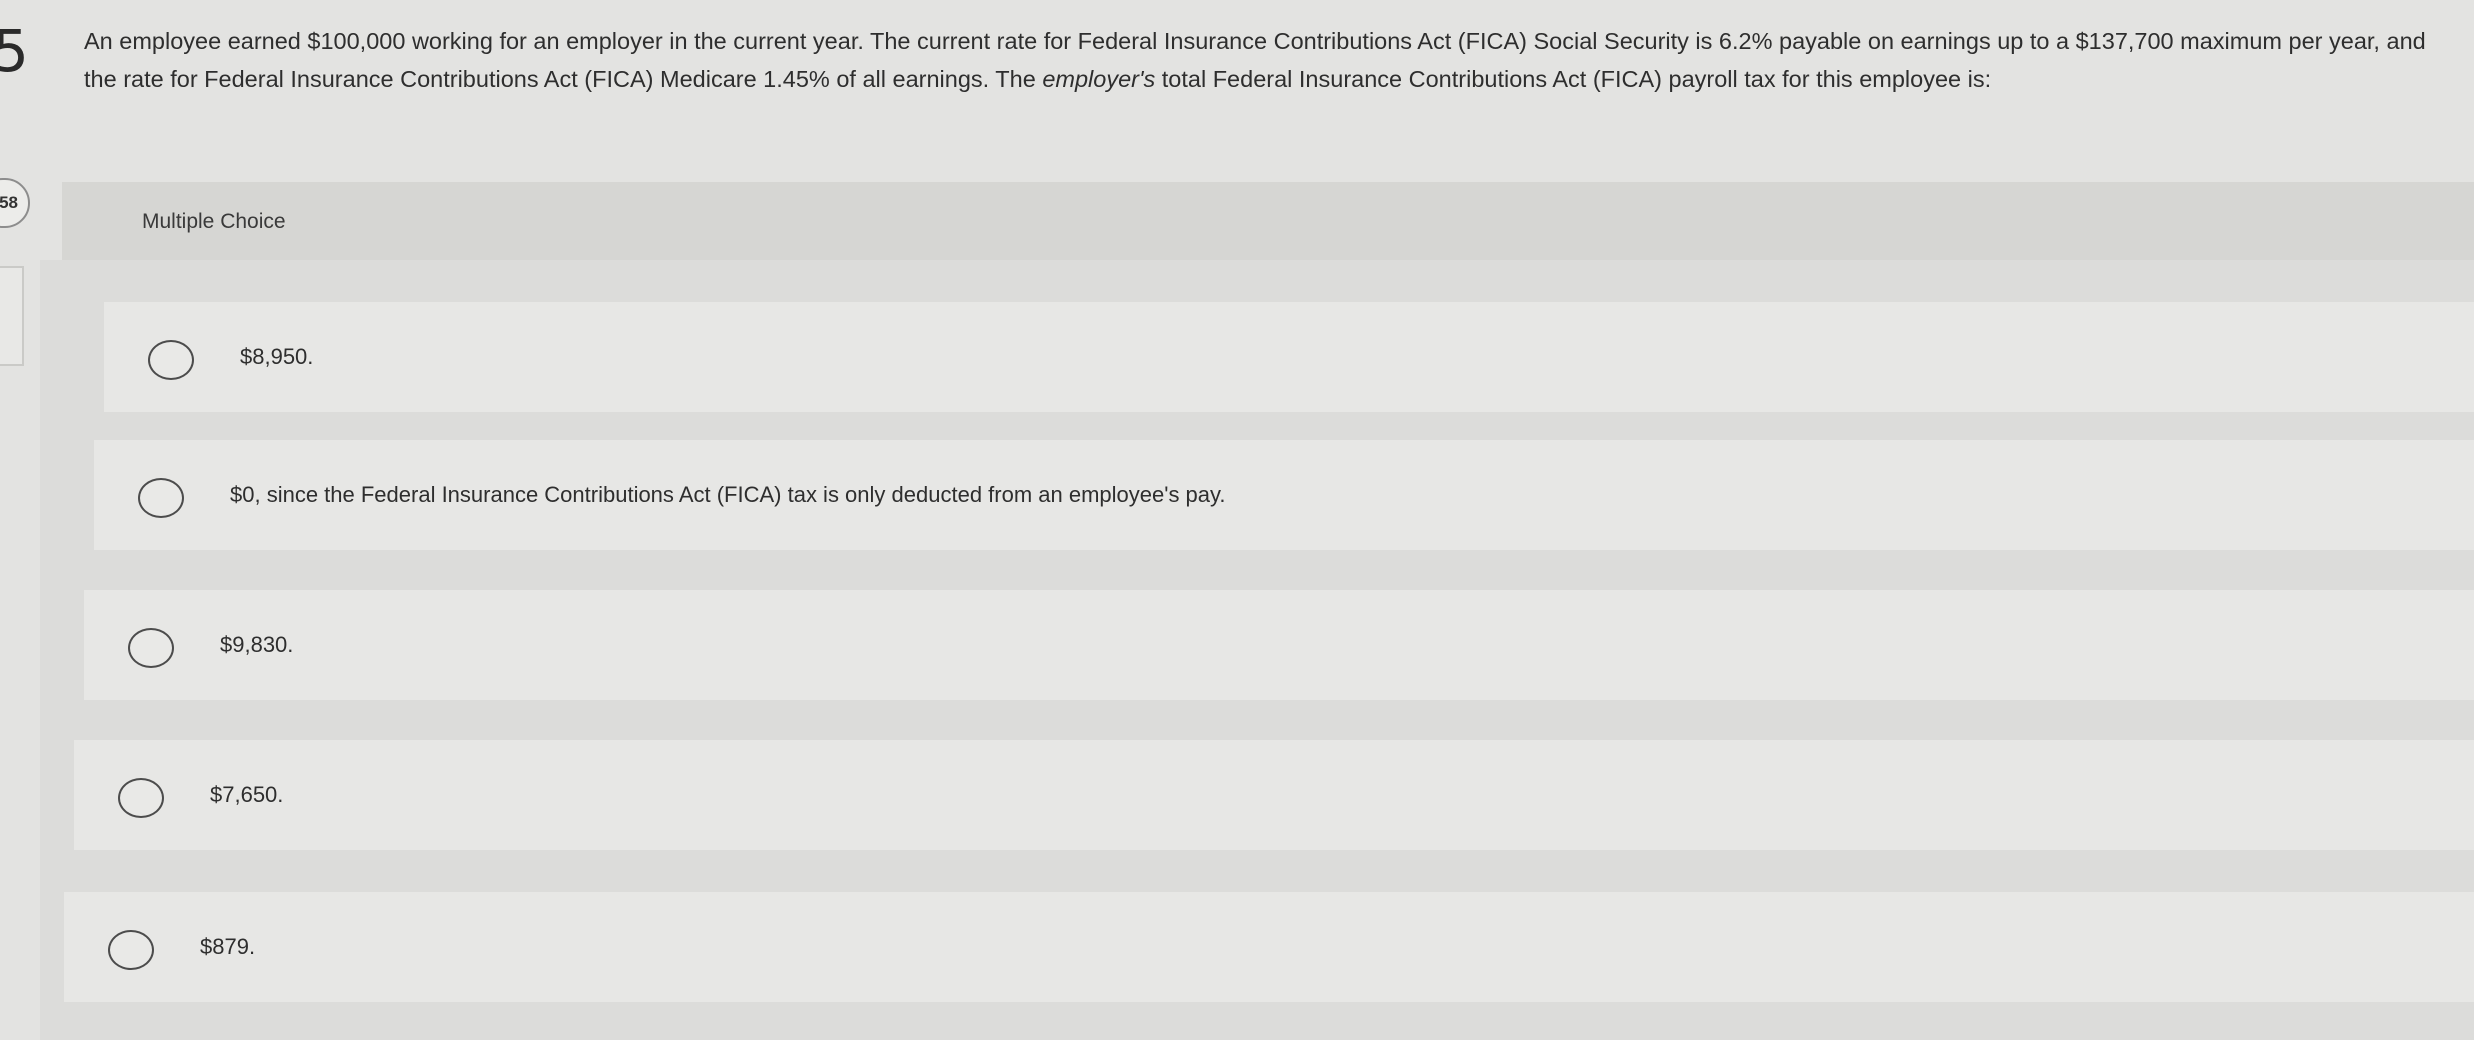  What do you see at coordinates (1269, 947) in the screenshot?
I see `answer-option-5: $879.` at bounding box center [1269, 947].